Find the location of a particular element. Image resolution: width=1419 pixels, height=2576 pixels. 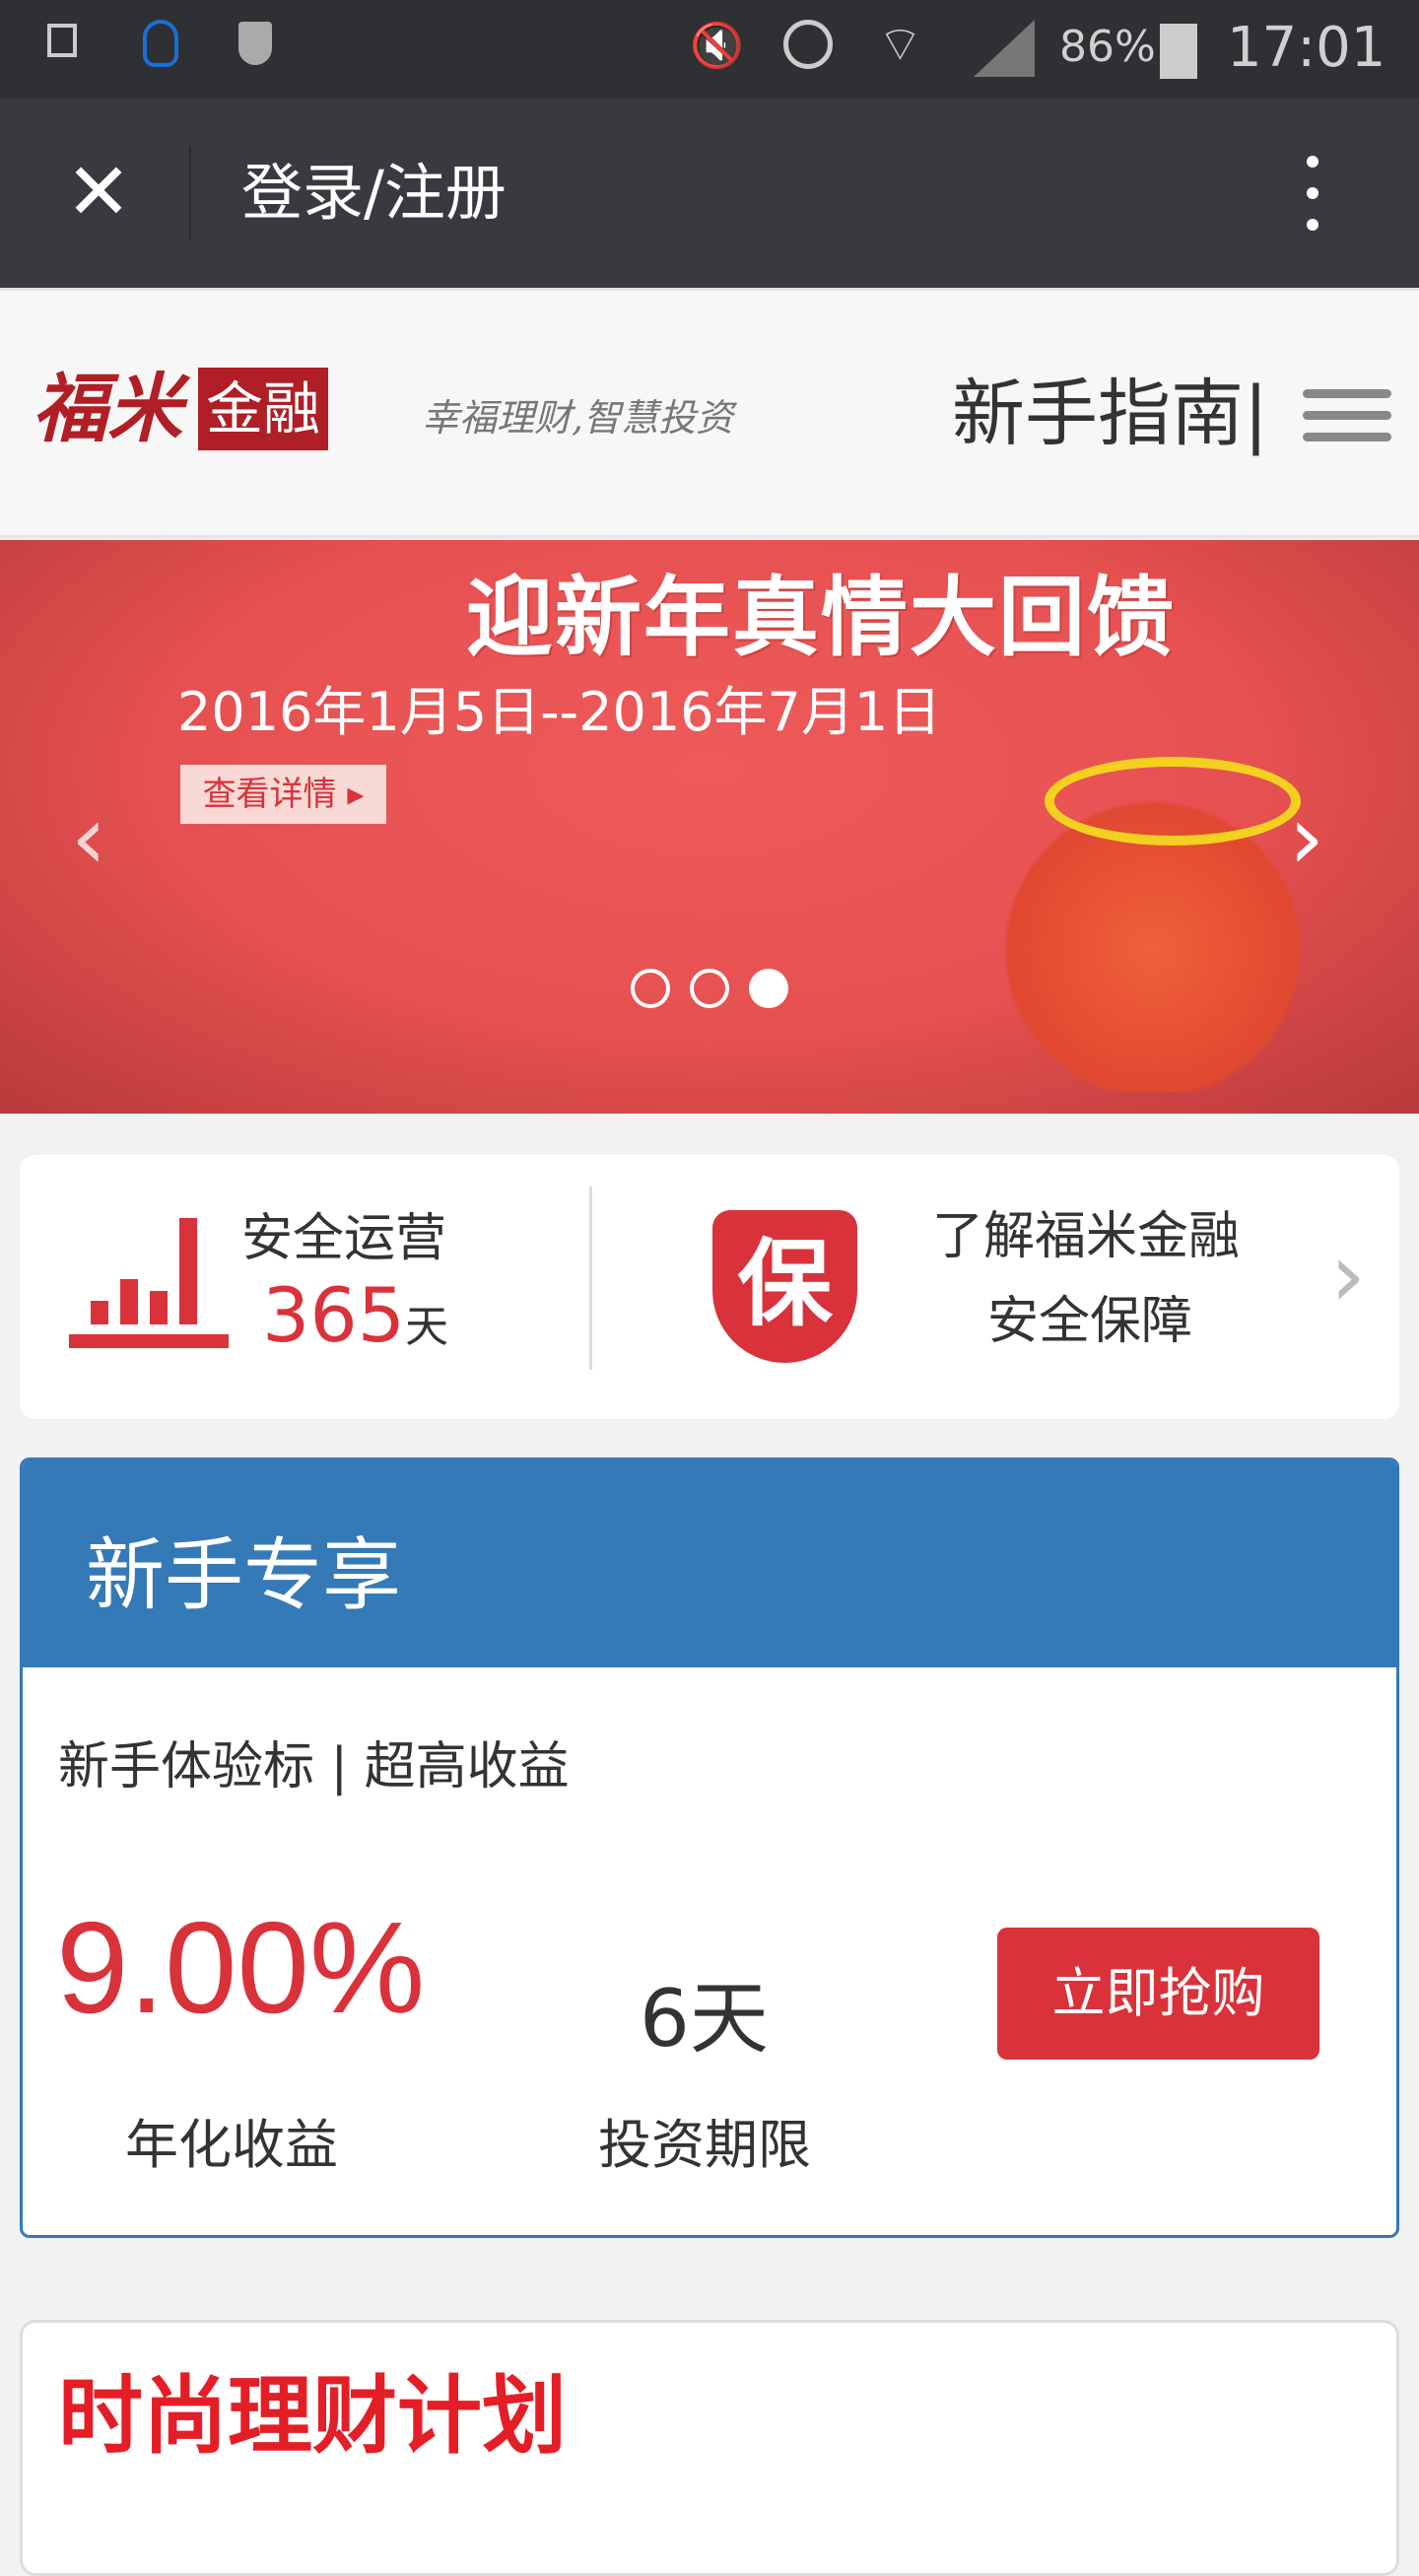

newbie-title: 新手专享 is located at coordinates (243, 1575).